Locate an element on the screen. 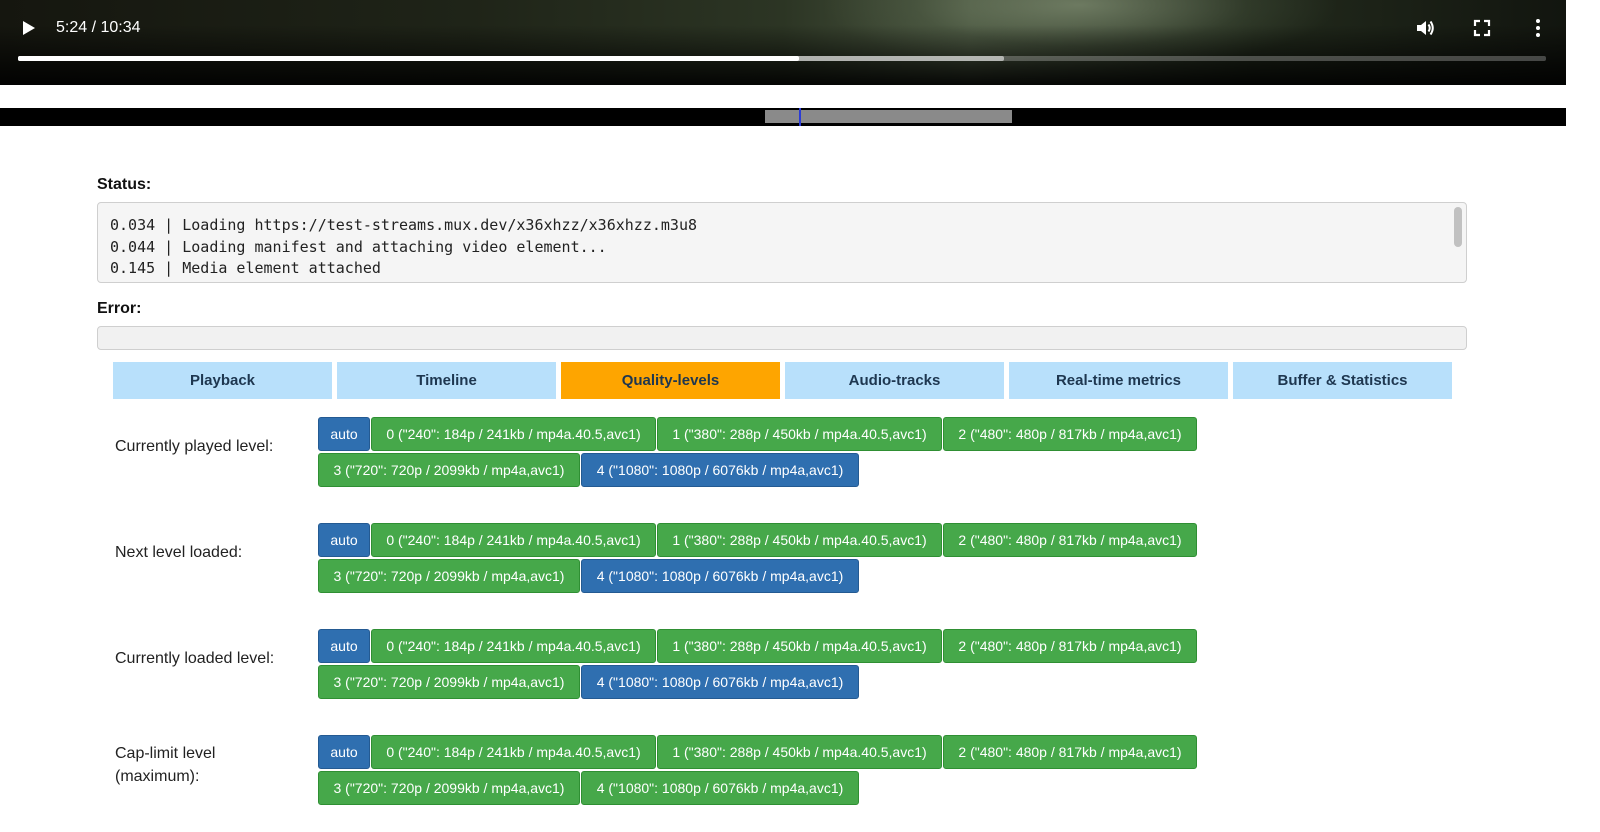 This screenshot has width=1600, height=832. more-options-button is located at coordinates (1538, 28).